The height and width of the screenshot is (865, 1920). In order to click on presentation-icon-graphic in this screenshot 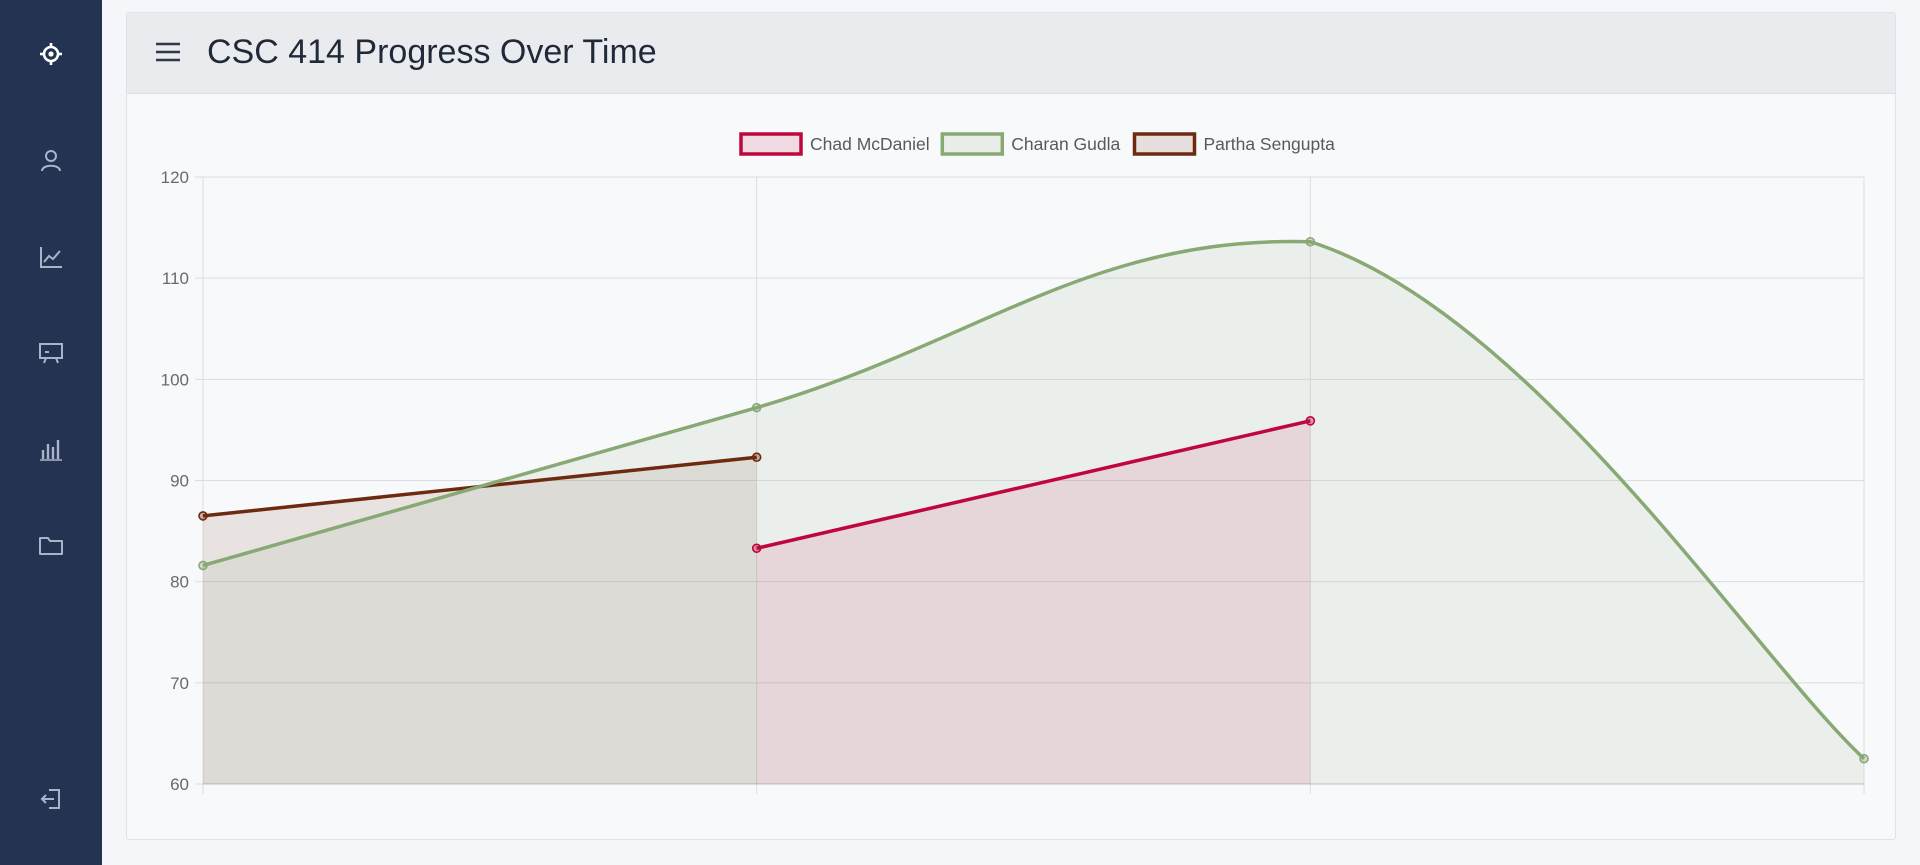, I will do `click(51, 353)`.